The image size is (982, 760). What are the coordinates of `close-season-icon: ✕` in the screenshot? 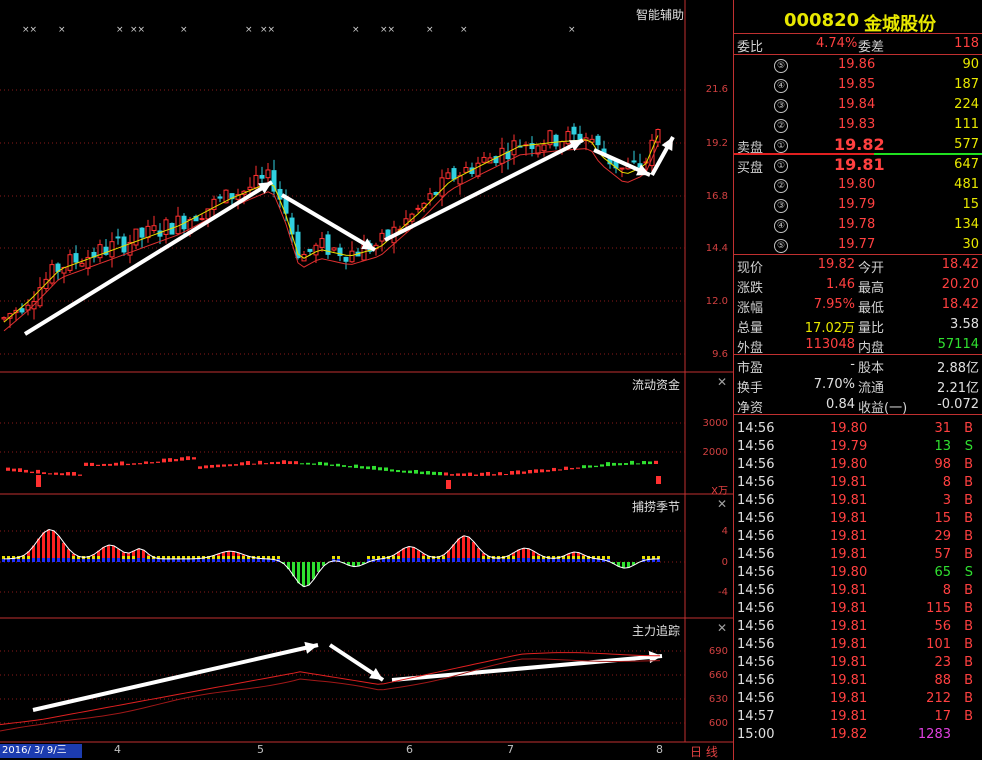 It's located at (722, 504).